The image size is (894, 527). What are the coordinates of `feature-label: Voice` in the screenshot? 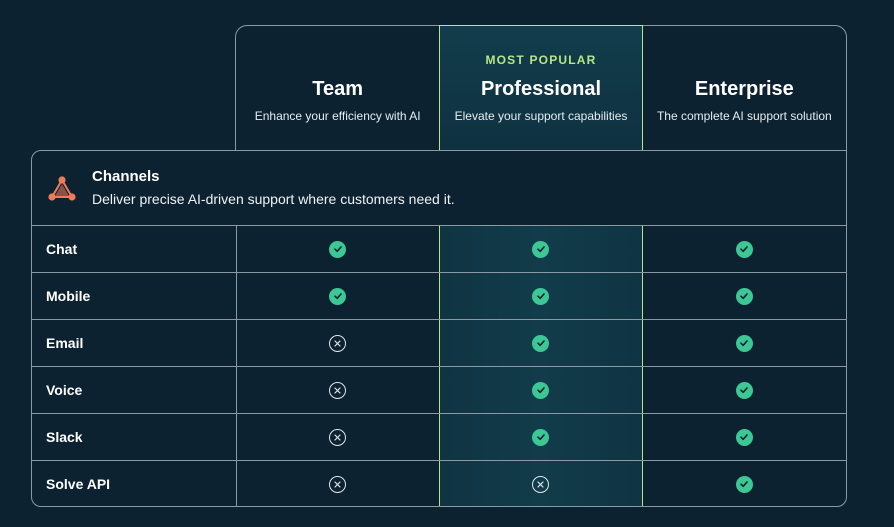 It's located at (64, 390).